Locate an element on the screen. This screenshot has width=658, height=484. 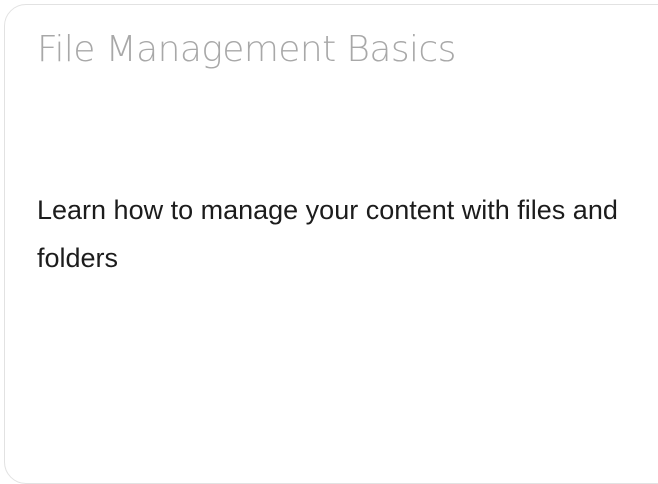
card-title: File Management Basics is located at coordinates (246, 49).